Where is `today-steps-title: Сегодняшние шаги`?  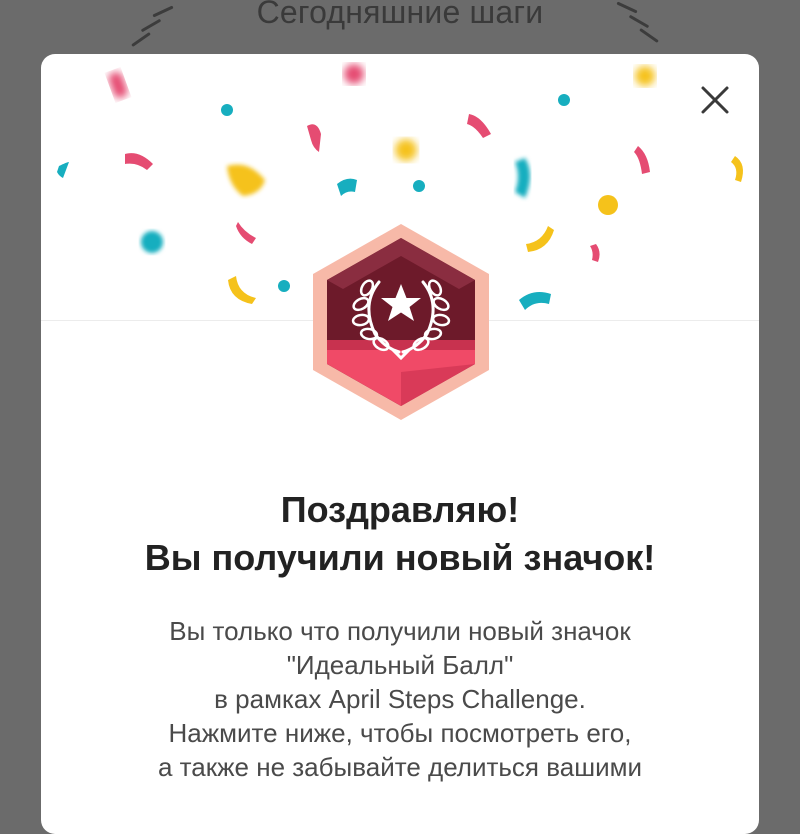
today-steps-title: Сегодняшние шаги is located at coordinates (400, 15).